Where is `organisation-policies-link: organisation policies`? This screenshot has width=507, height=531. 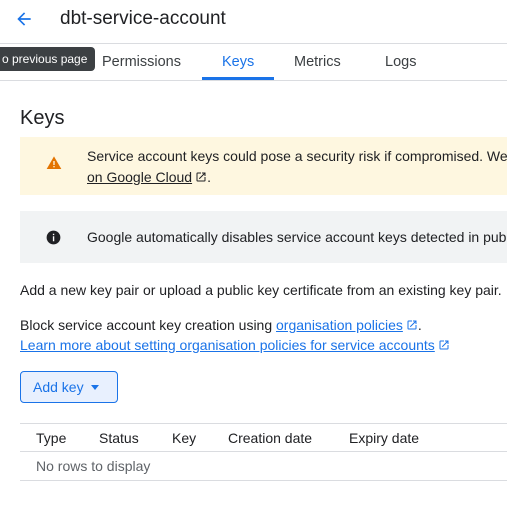
organisation-policies-link: organisation policies is located at coordinates (339, 325).